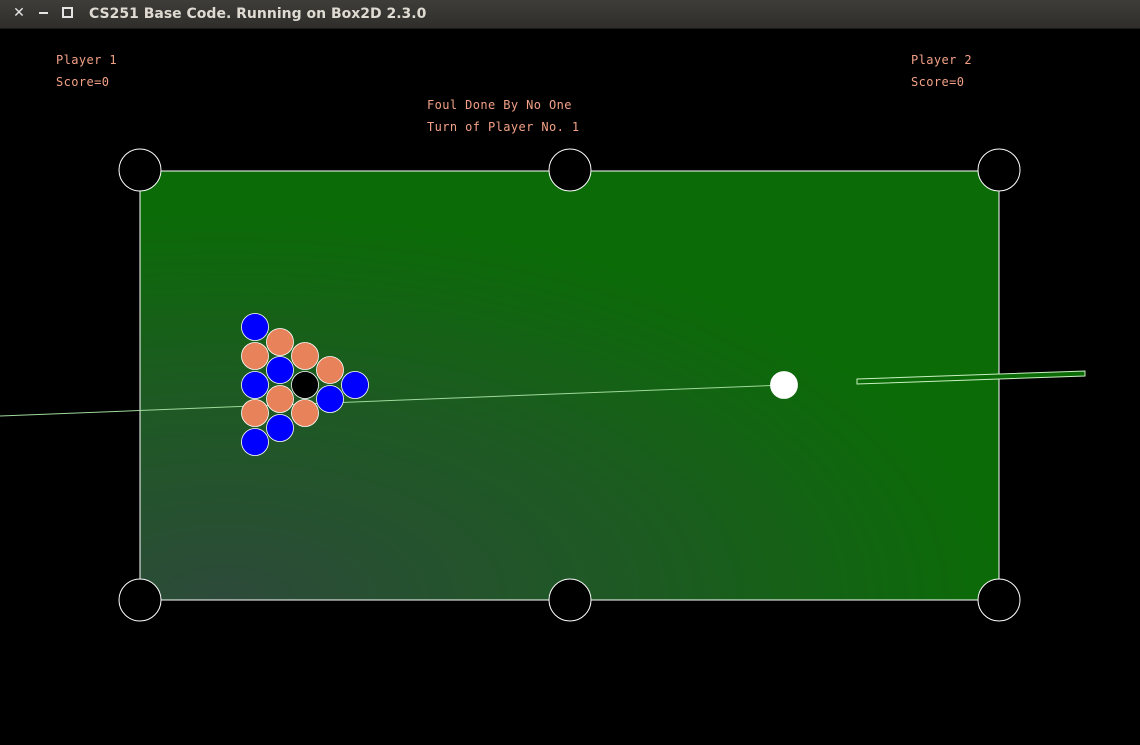 The width and height of the screenshot is (1140, 745). I want to click on turn-status: Turn of Player No. 1, so click(503, 127).